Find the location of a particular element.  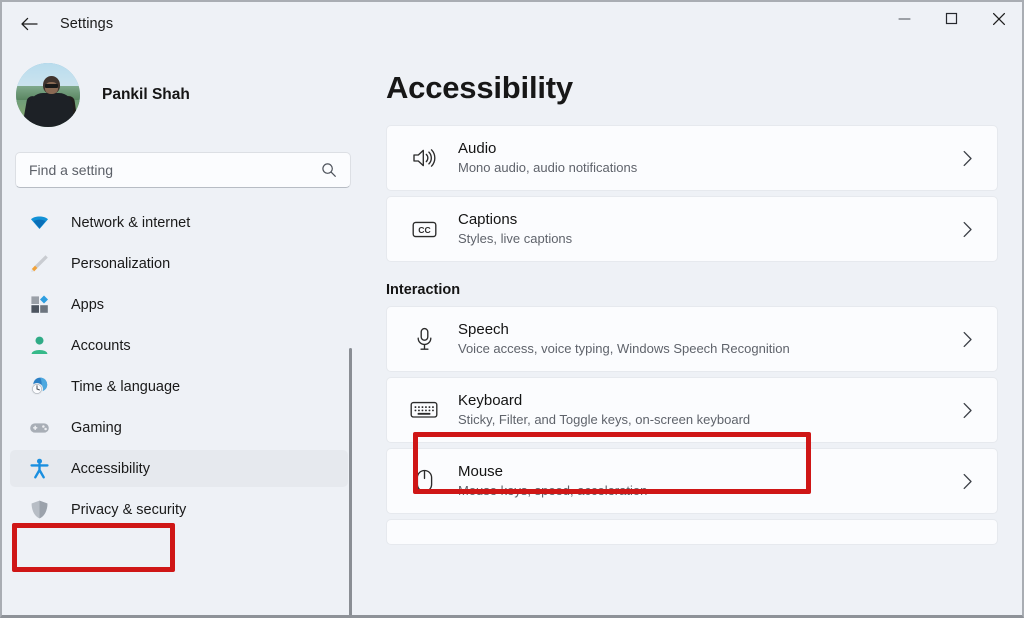

sidebar-item-label: Accounts is located at coordinates (101, 345).